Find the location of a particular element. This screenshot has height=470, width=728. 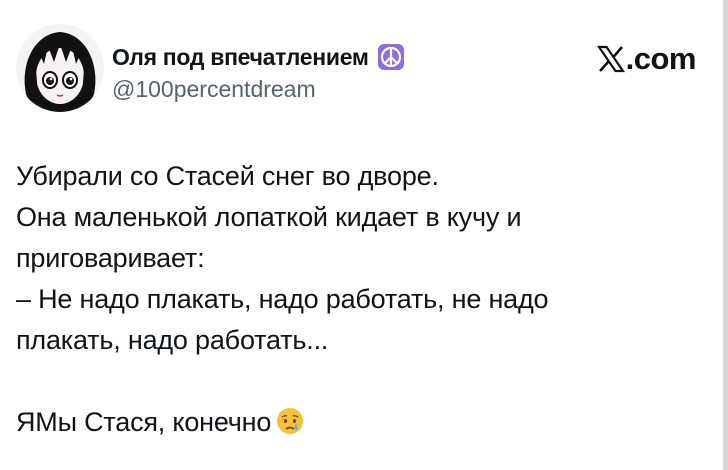

avatar-image is located at coordinates (60, 68).